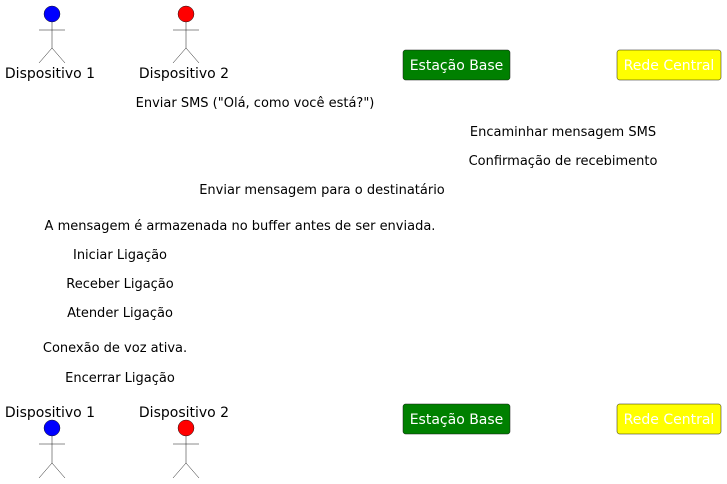 The width and height of the screenshot is (727, 484). I want to click on message-label: Enviar mensagem para o destinatário, so click(322, 190).